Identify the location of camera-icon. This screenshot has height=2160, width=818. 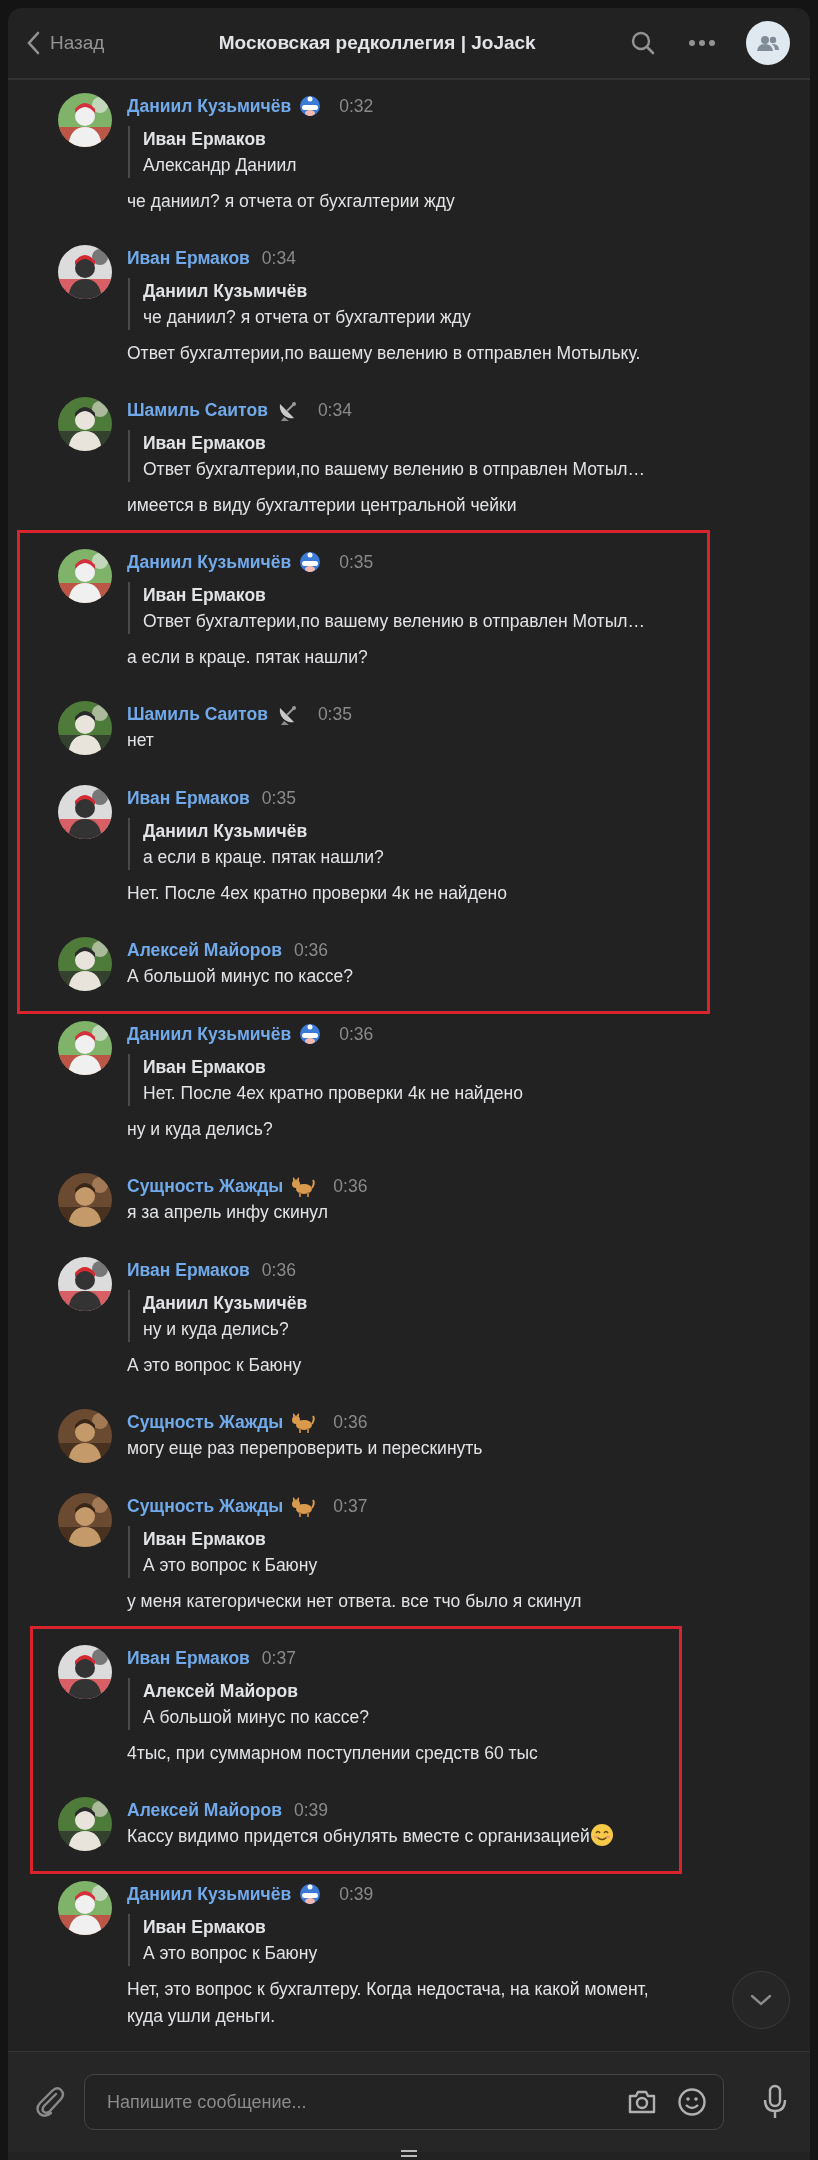
(642, 2102).